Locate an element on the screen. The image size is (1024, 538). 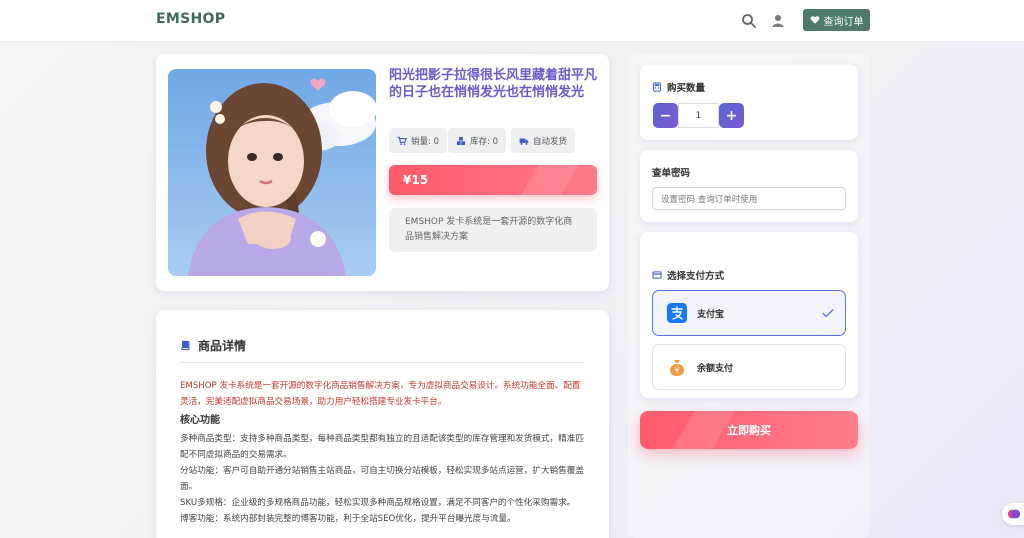
price-bar: ¥15 is located at coordinates (493, 180).